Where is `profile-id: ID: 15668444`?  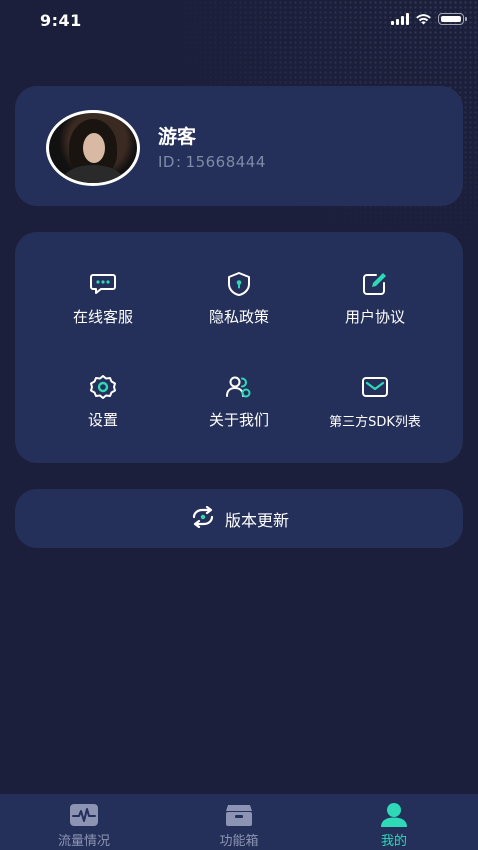
profile-id: ID: 15668444 is located at coordinates (212, 162).